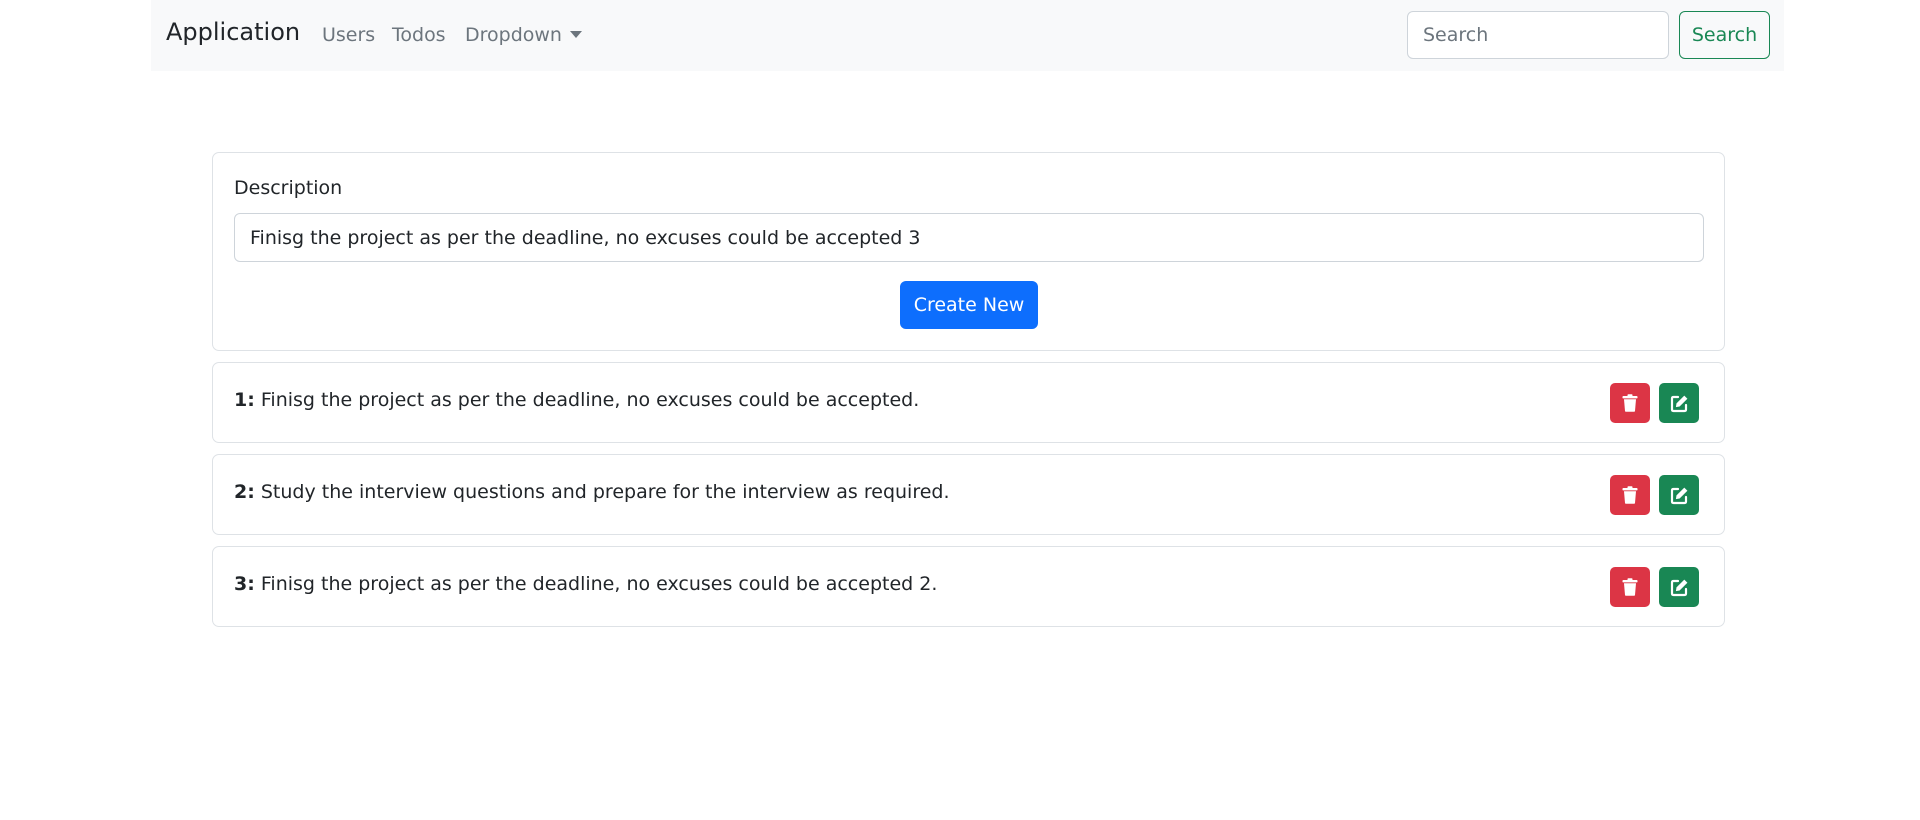 This screenshot has height=820, width=1920. Describe the element at coordinates (969, 305) in the screenshot. I see `create-new-button: Create New` at that location.